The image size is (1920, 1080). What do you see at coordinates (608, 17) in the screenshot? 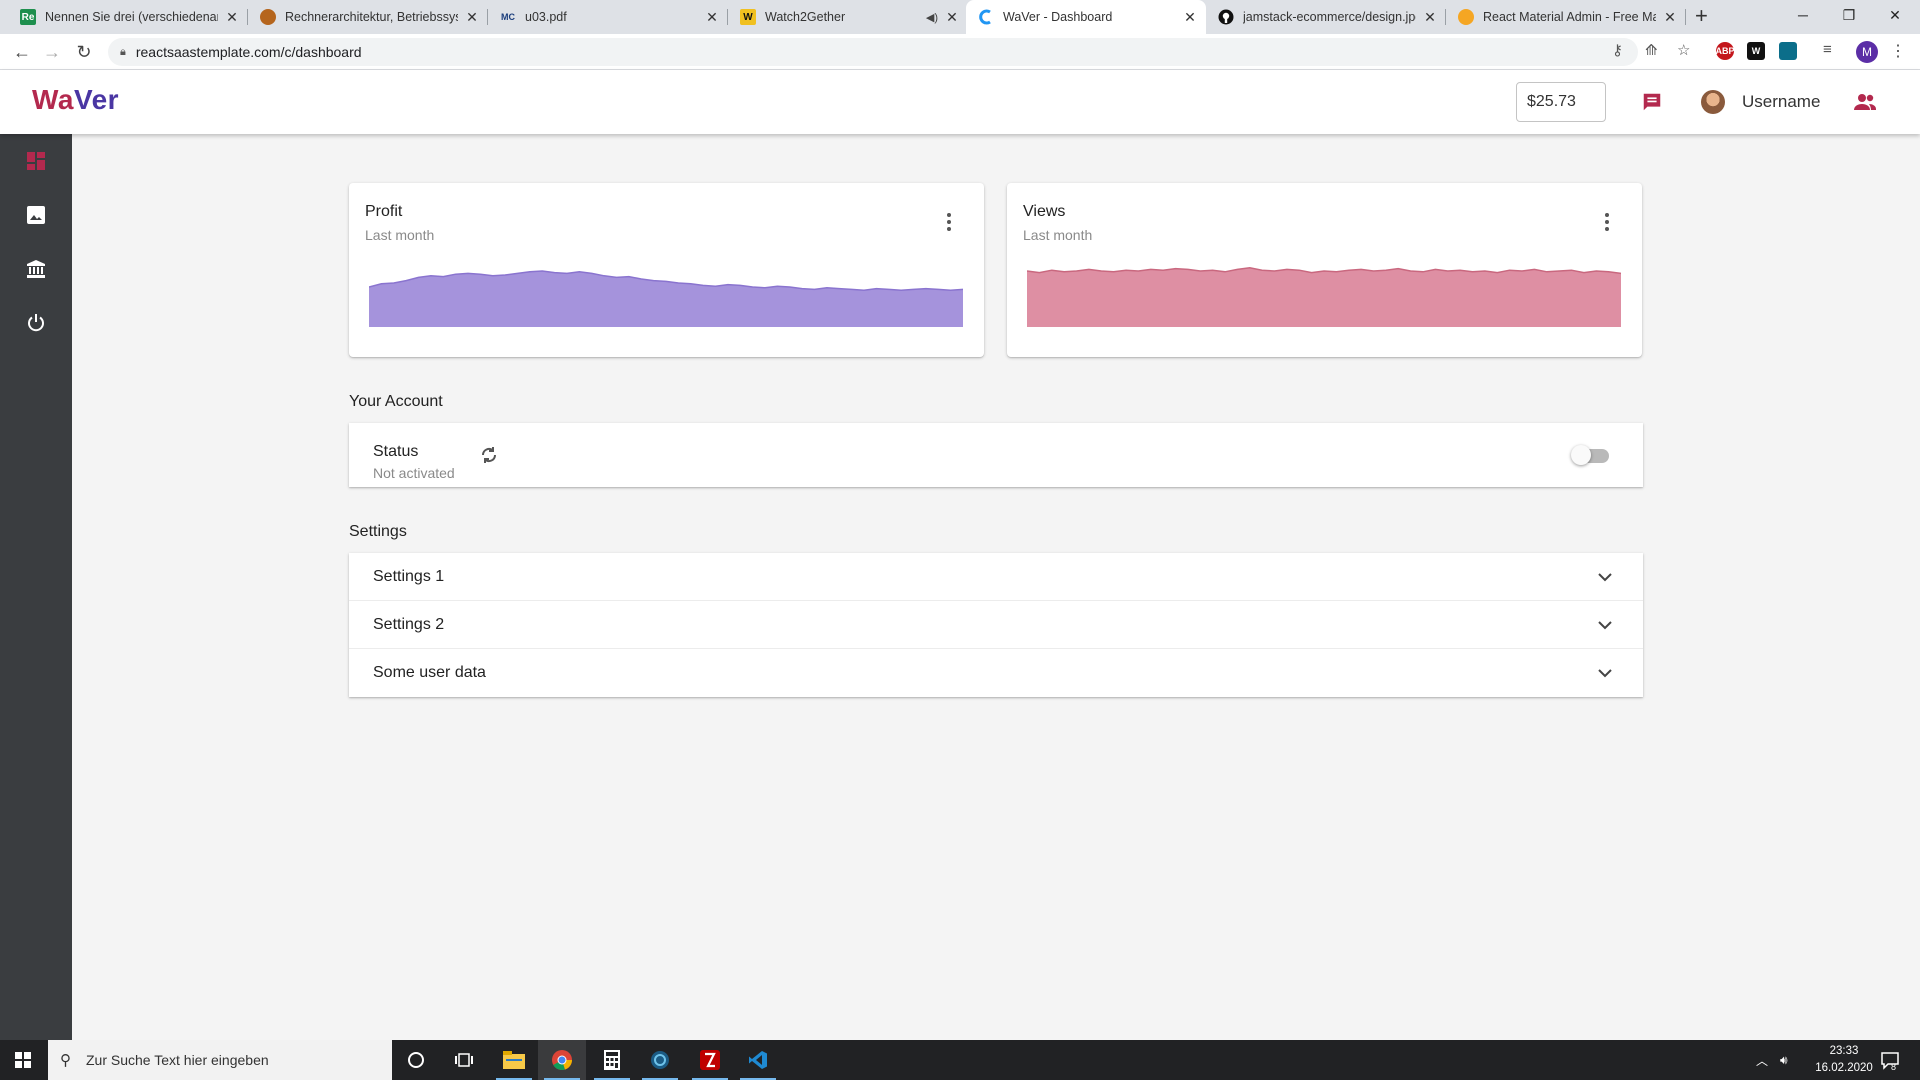
I see `browser-tab: MC u03.pdf ✕` at bounding box center [608, 17].